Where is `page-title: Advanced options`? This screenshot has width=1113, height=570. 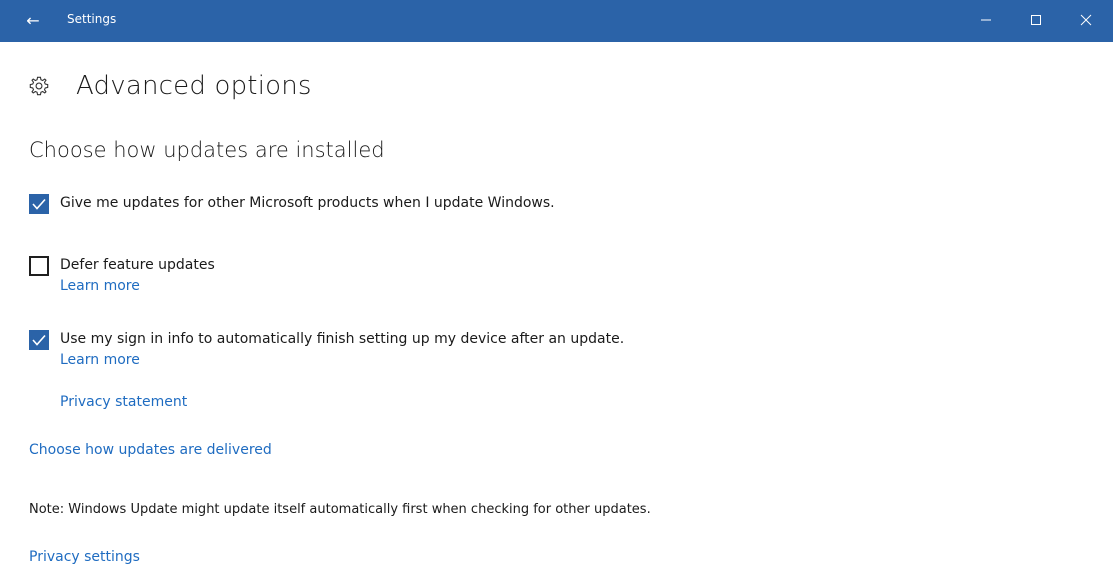
page-title: Advanced options is located at coordinates (194, 86).